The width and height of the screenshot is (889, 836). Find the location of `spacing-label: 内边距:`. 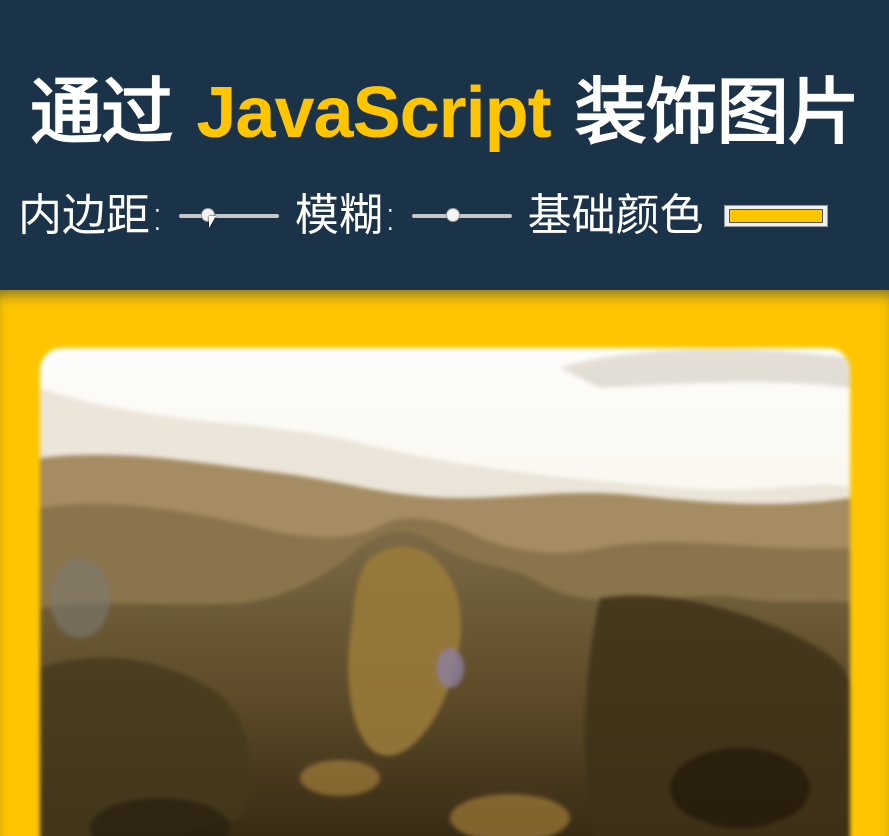

spacing-label: 内边距: is located at coordinates (91, 215).